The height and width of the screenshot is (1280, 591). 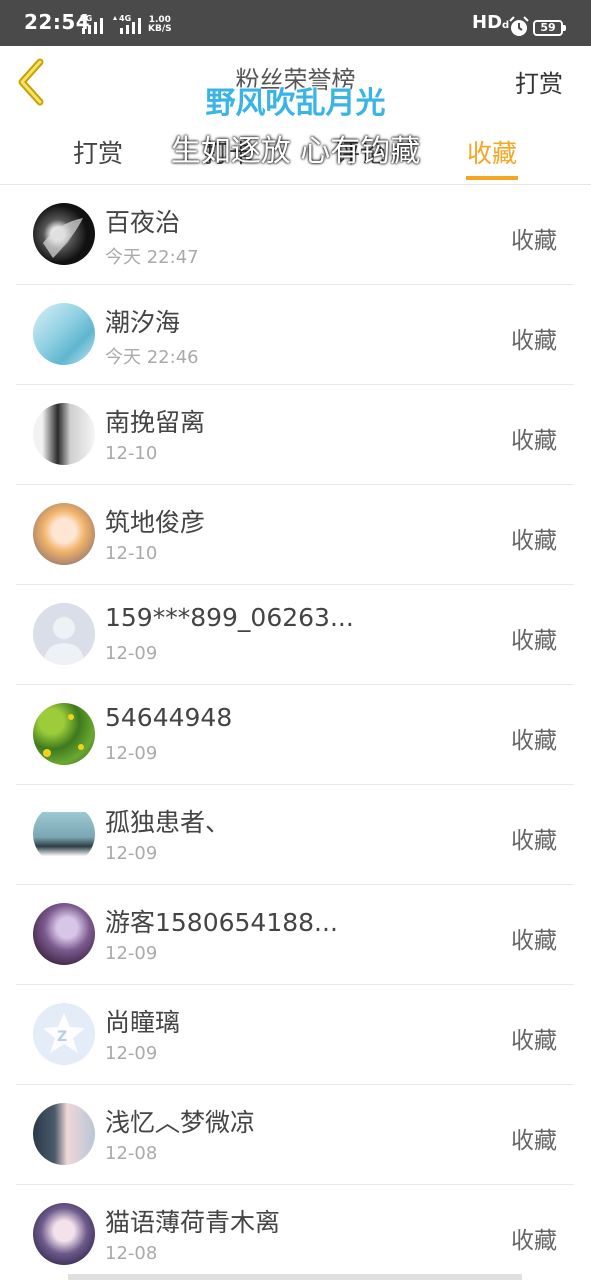 What do you see at coordinates (169, 717) in the screenshot?
I see `user-name: 54644948` at bounding box center [169, 717].